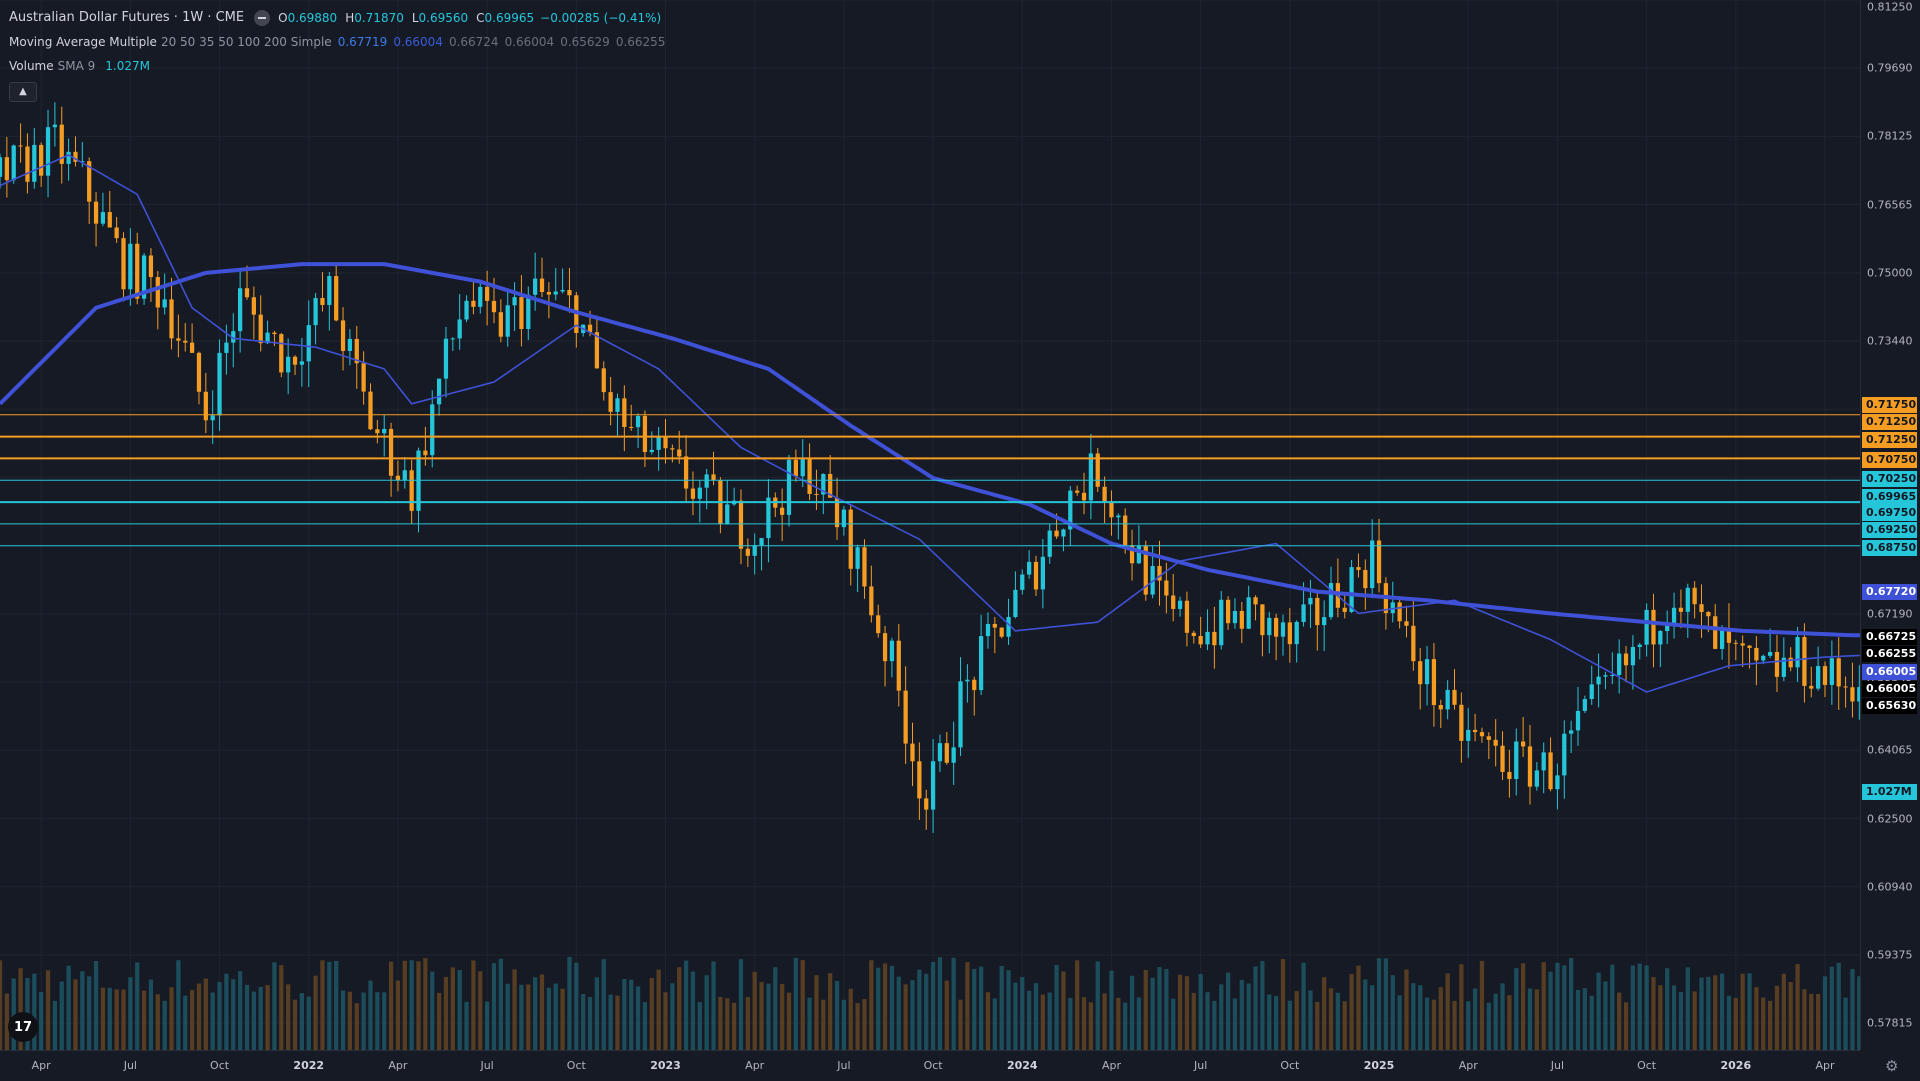 The height and width of the screenshot is (1081, 1920). Describe the element at coordinates (1736, 1065) in the screenshot. I see `time-tick-label: 2026` at that location.